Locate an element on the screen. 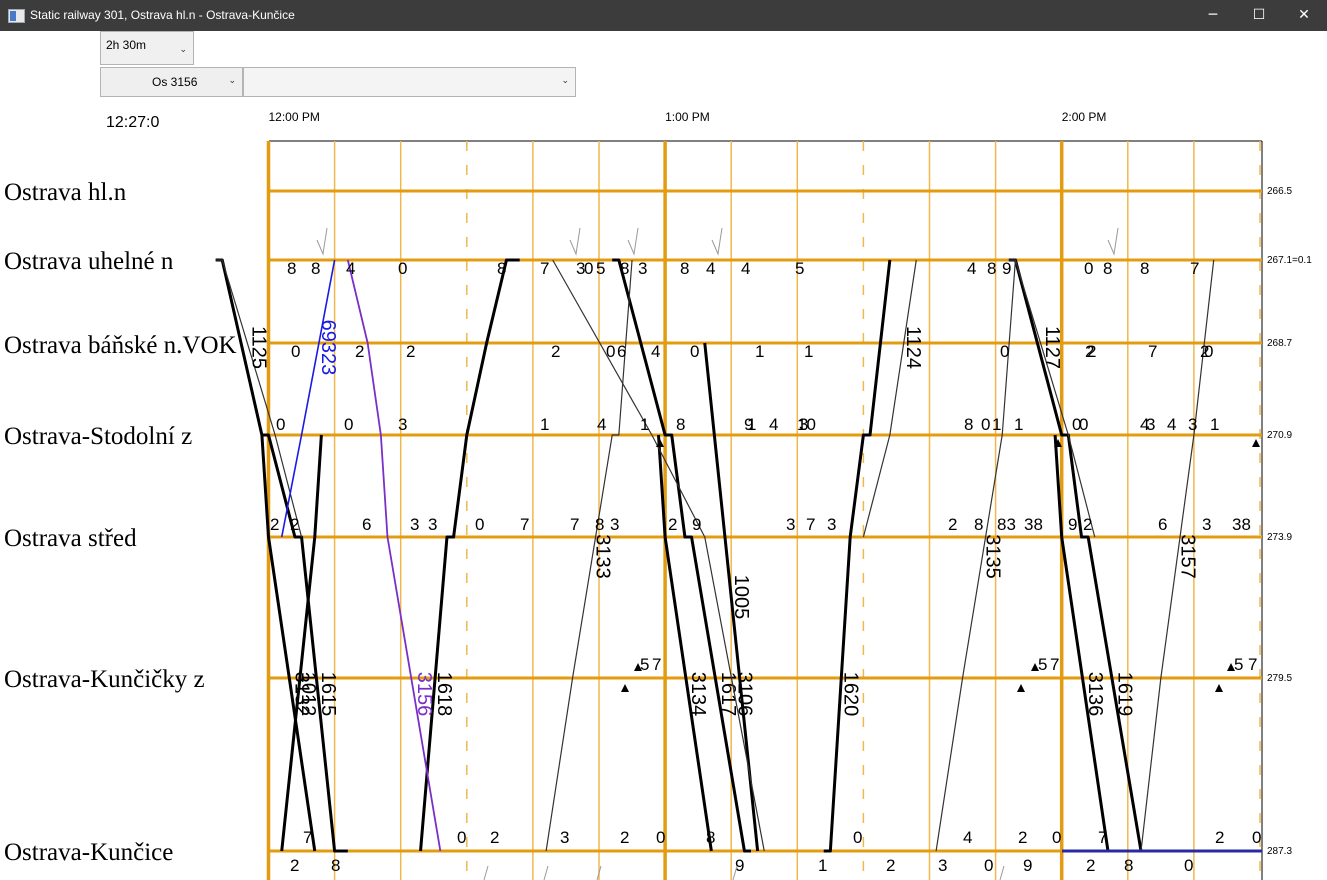 The height and width of the screenshot is (880, 1327). minute-mark: 83 is located at coordinates (1006, 524).